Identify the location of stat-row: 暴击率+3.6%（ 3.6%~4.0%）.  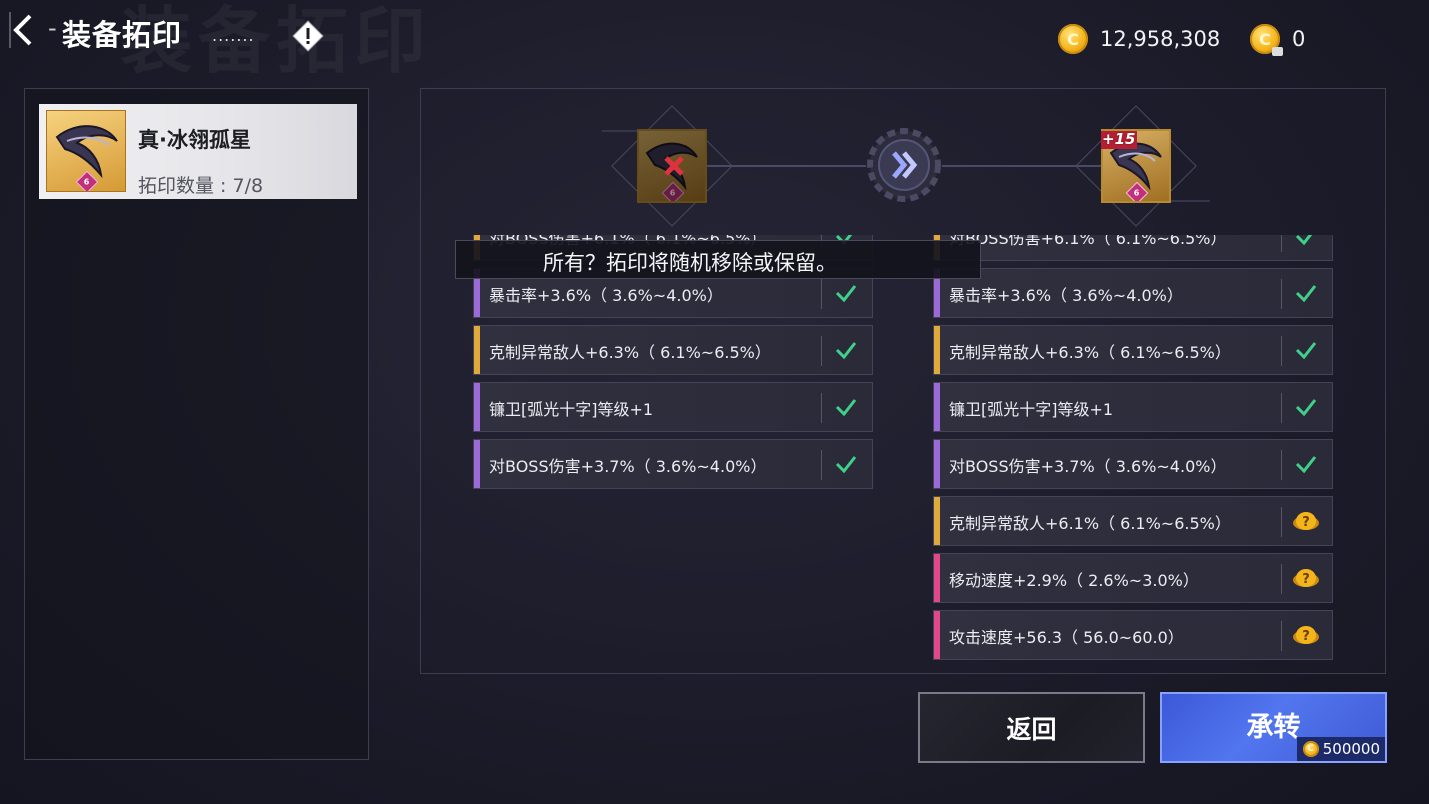
(1133, 293).